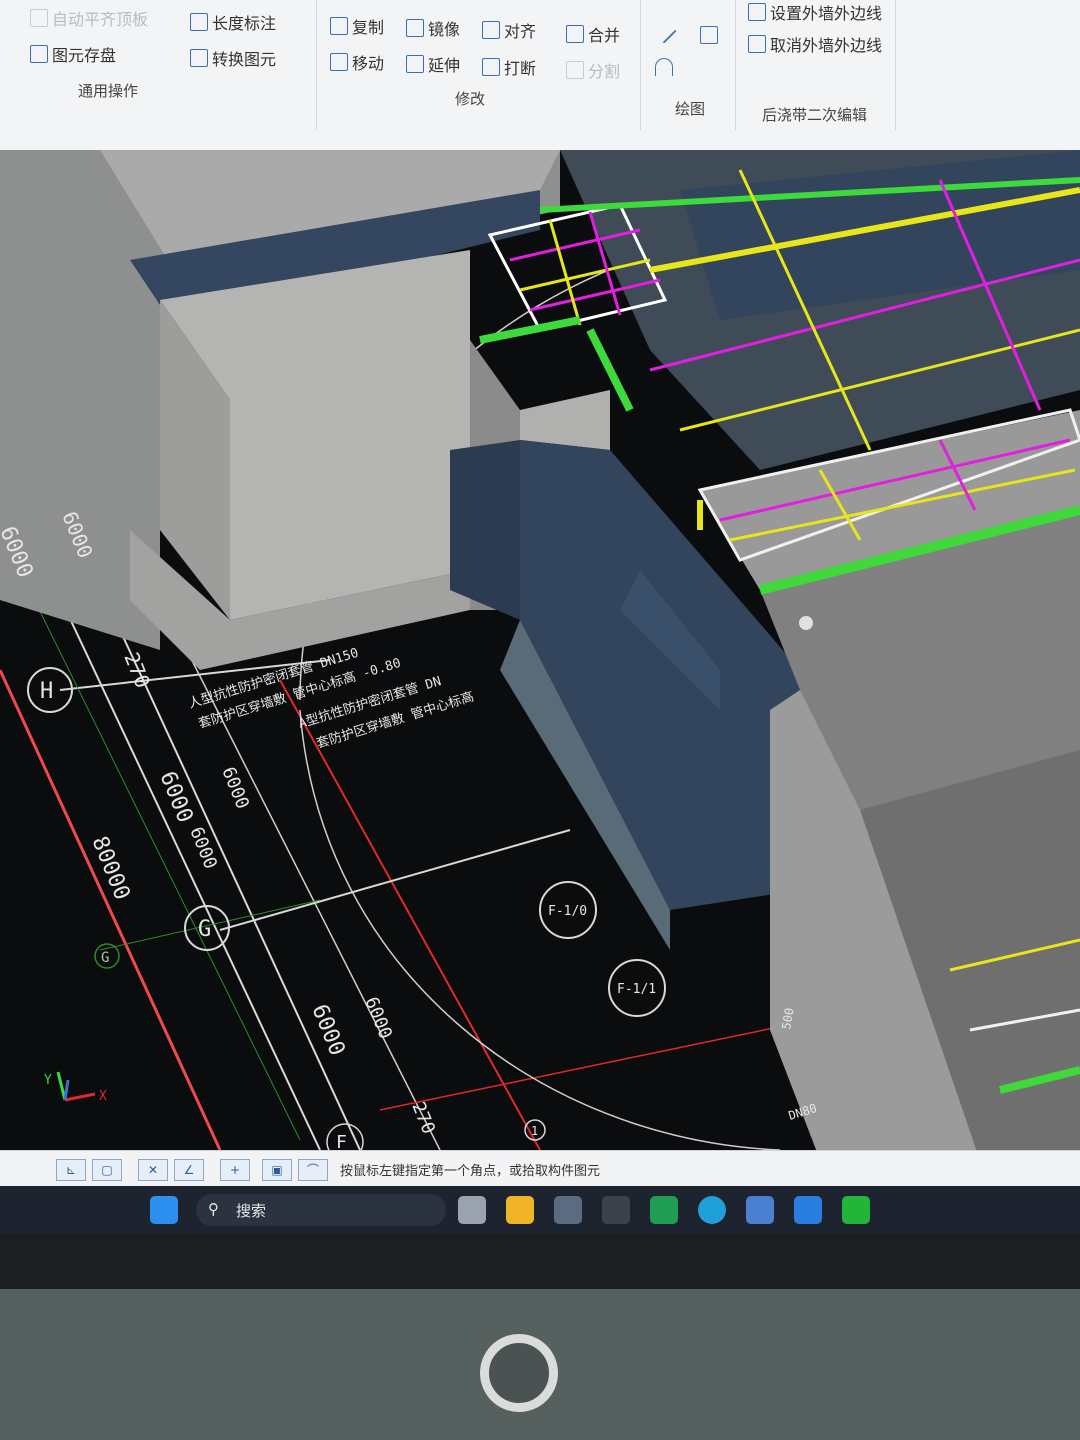  I want to click on move-cursor-icon, so click(806, 623).